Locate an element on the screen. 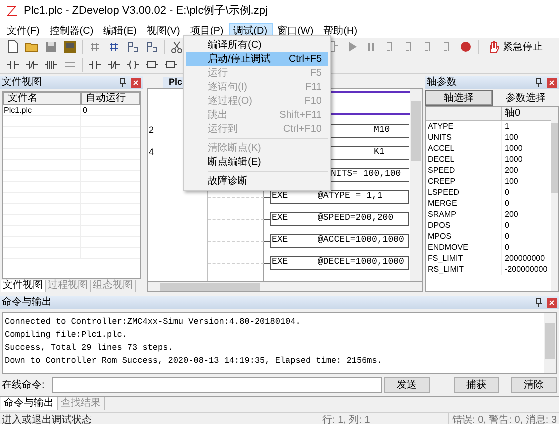  menu-item: 控制器(C) is located at coordinates (71, 30).